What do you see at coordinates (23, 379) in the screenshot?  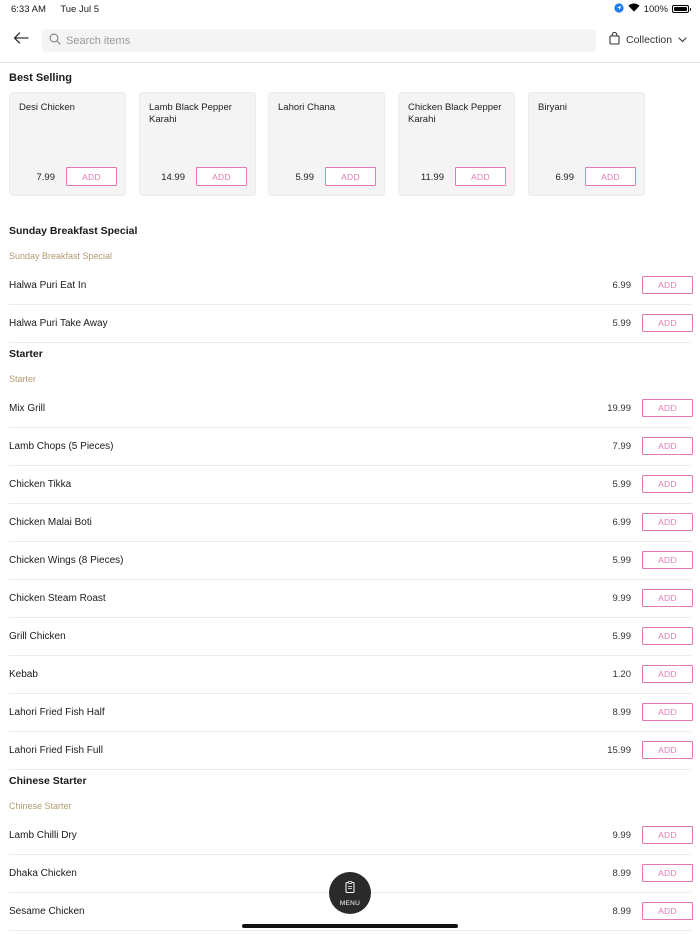 I see `section-subtitle: Starter` at bounding box center [23, 379].